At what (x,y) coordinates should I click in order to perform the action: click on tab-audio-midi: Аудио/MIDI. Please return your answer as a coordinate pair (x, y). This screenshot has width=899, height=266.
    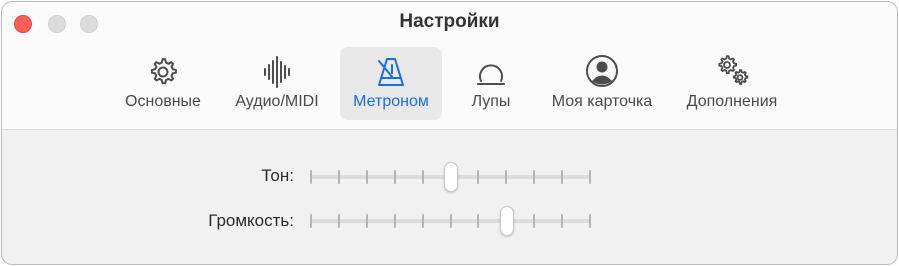
    Looking at the image, I should click on (277, 83).